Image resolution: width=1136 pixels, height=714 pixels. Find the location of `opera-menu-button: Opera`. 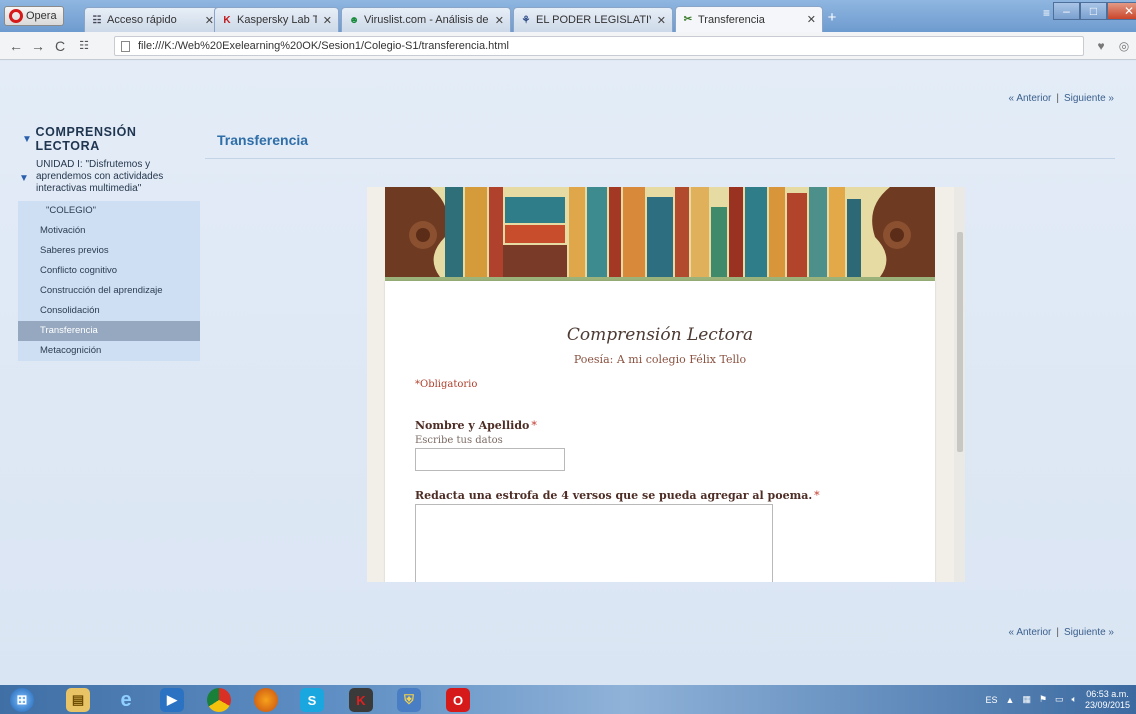

opera-menu-button: Opera is located at coordinates (34, 16).